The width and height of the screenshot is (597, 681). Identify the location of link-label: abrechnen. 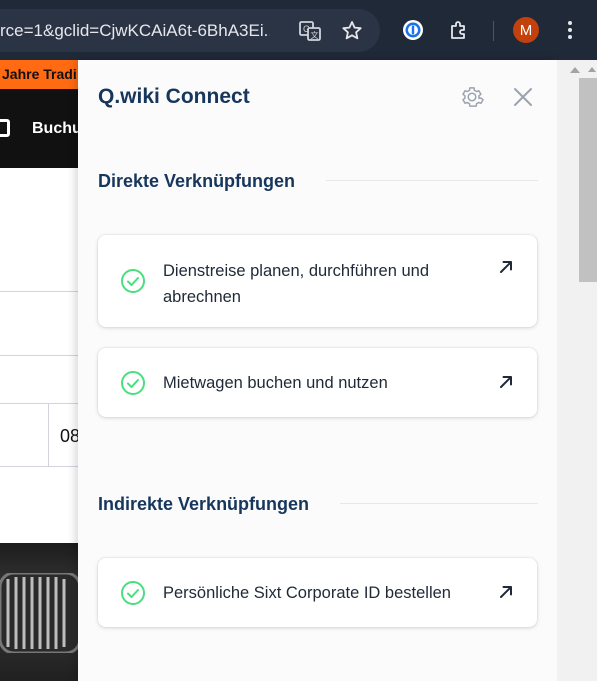
(202, 297).